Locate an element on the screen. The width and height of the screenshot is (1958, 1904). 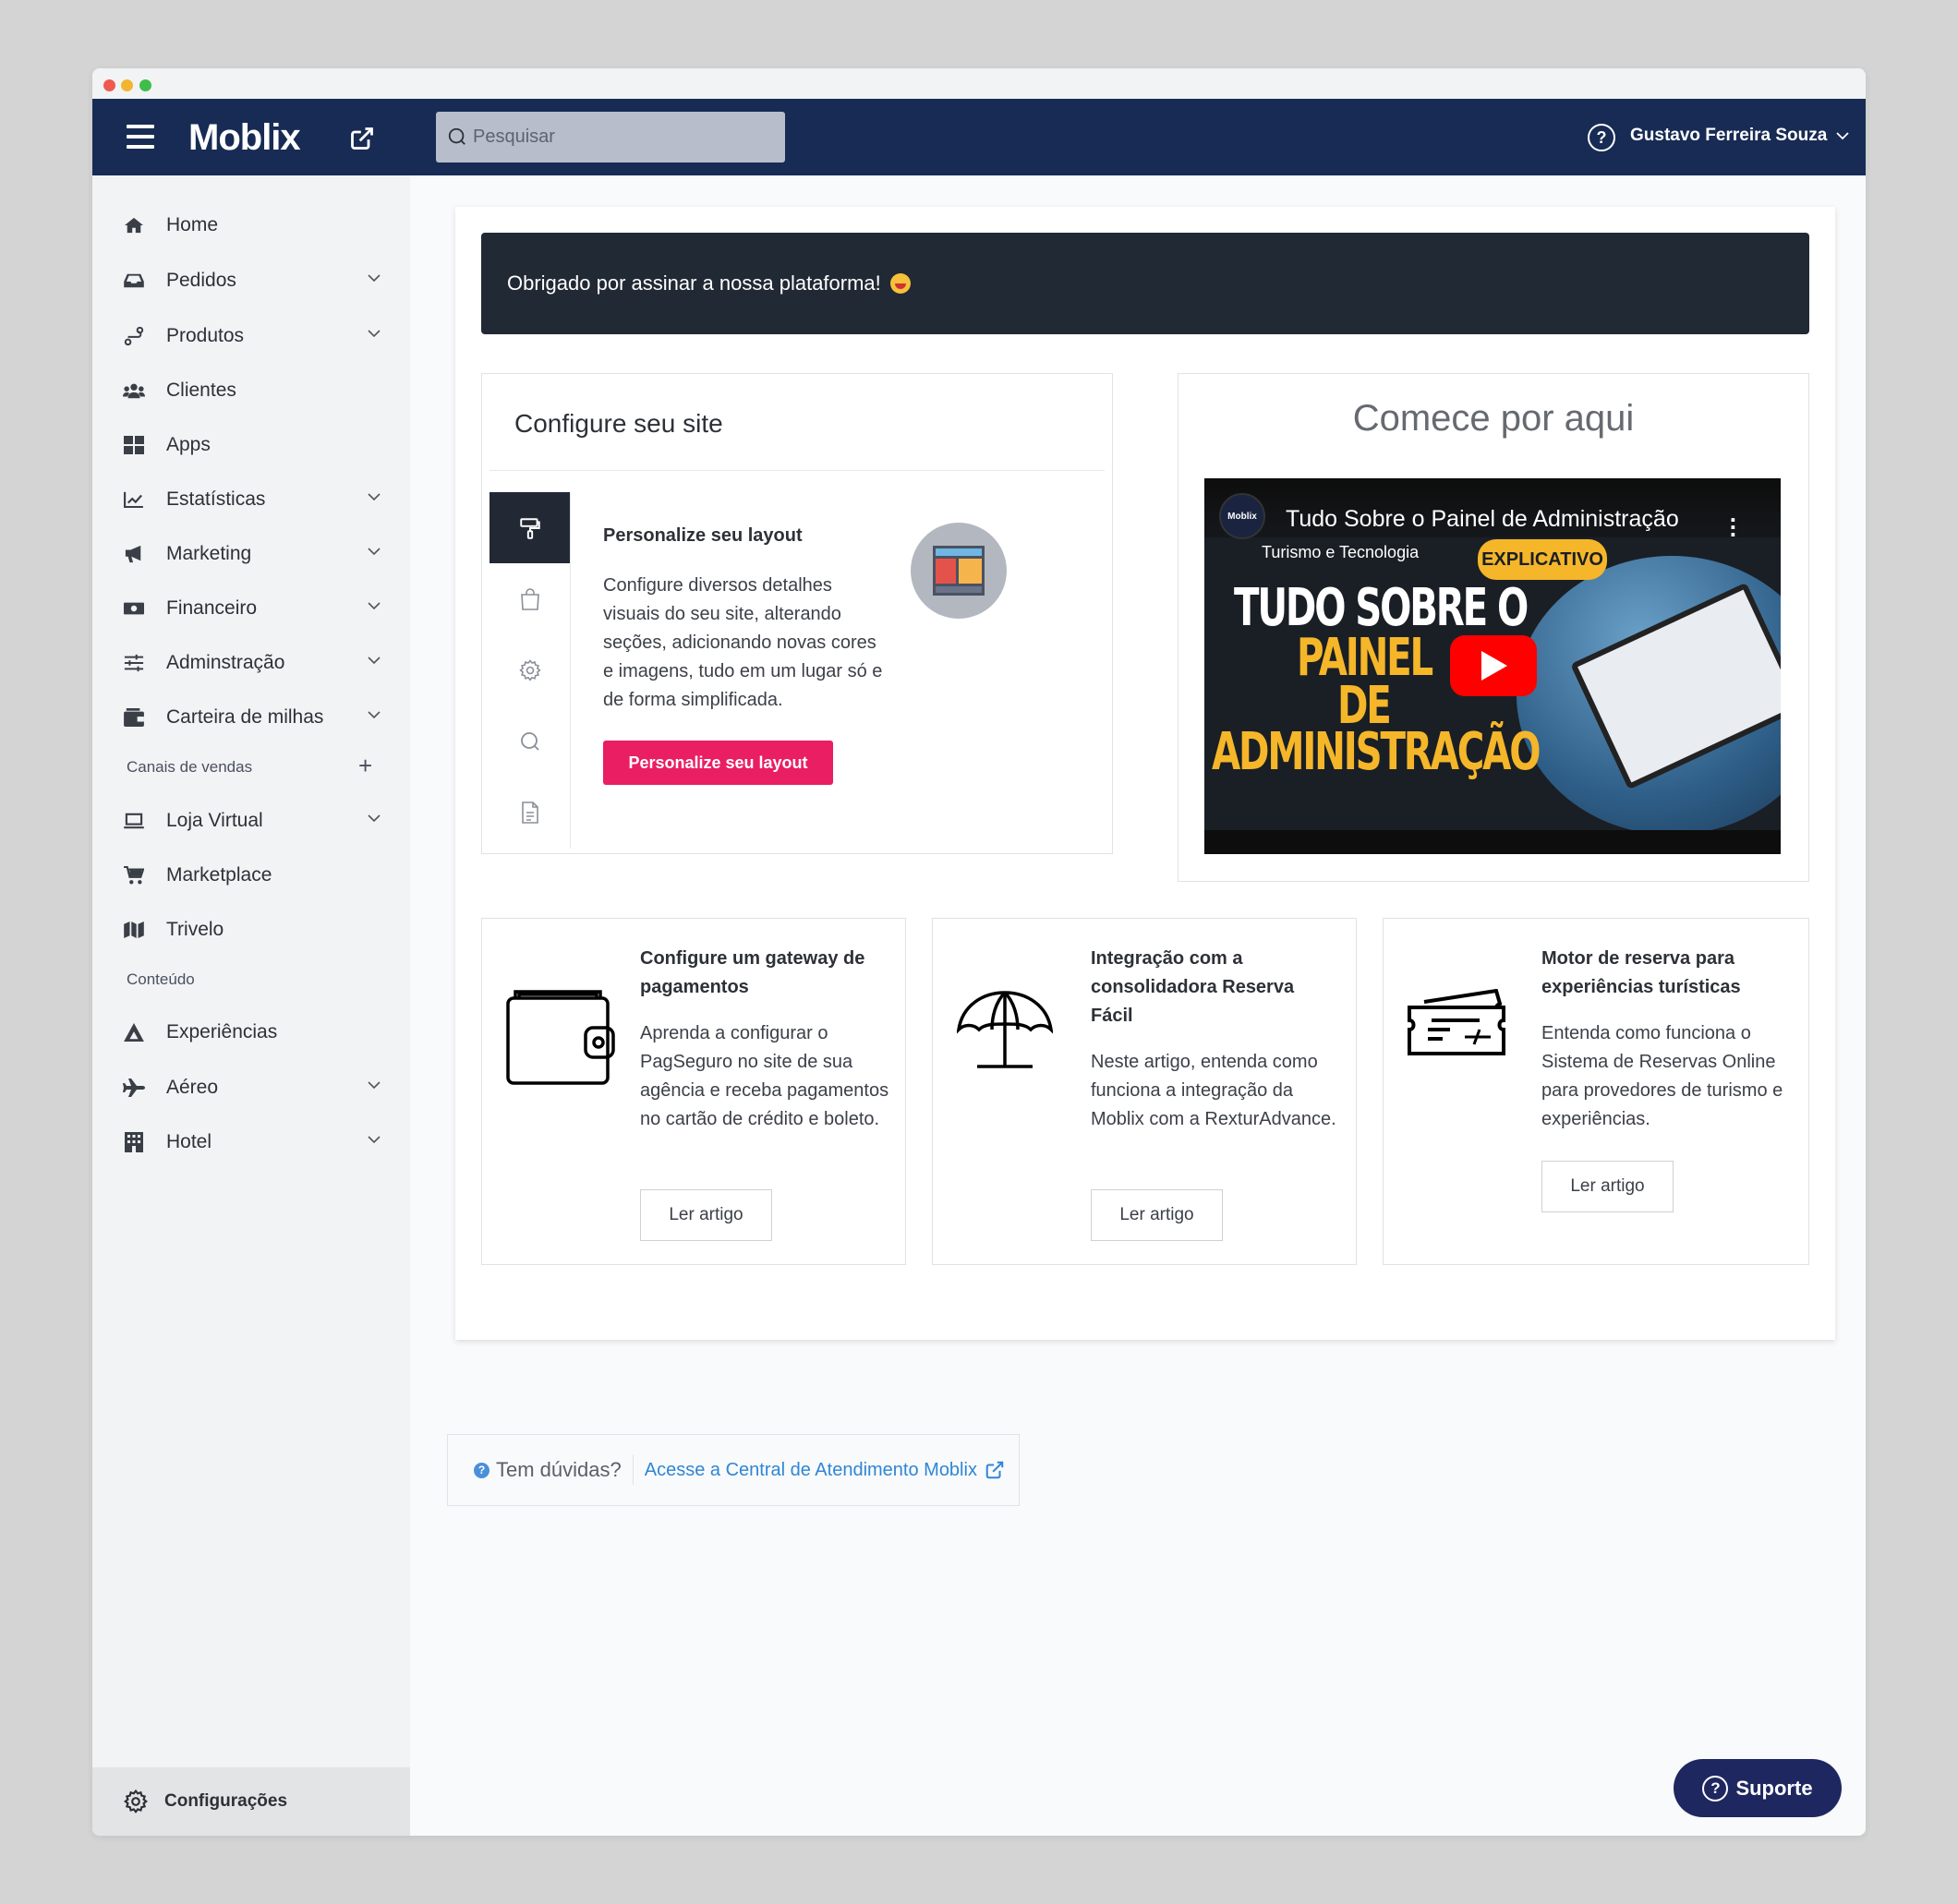
open-site-external-icon is located at coordinates (362, 141).